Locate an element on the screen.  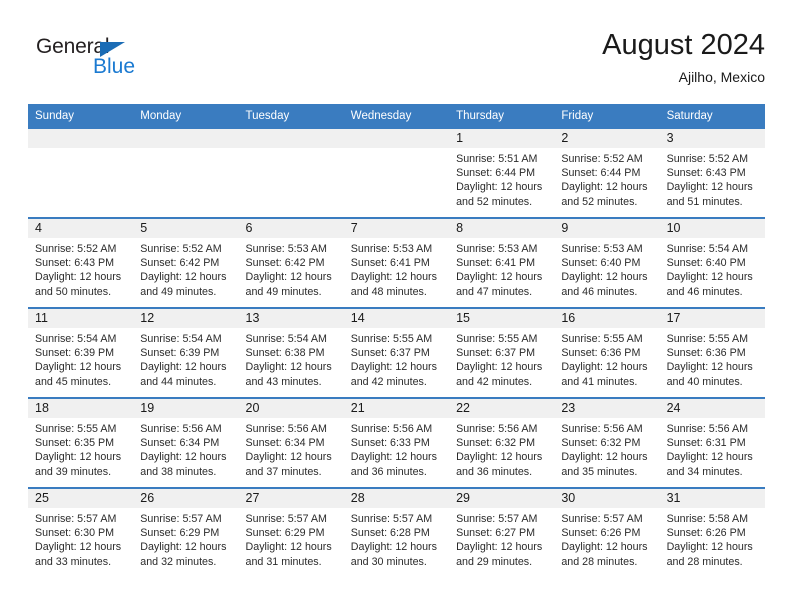
day-number: 6 is located at coordinates (249, 228).